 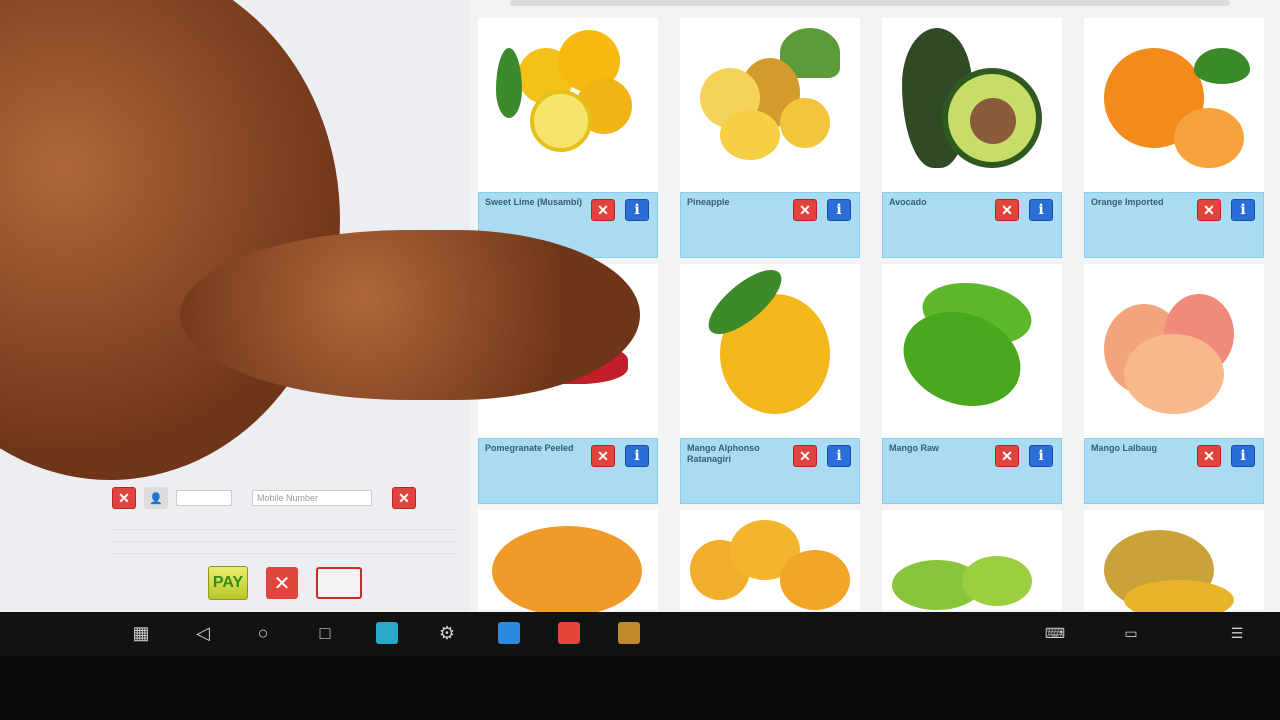 What do you see at coordinates (1131, 632) in the screenshot?
I see `battery-icon: ▭` at bounding box center [1131, 632].